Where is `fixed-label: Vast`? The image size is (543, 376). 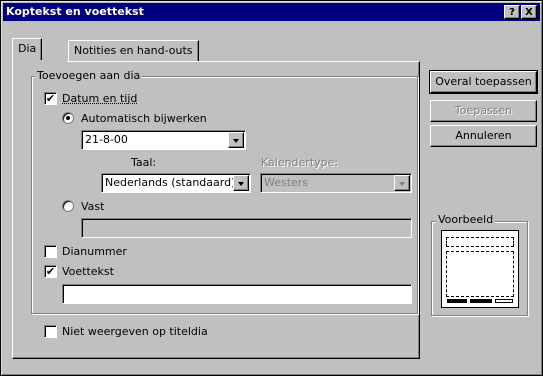
fixed-label: Vast is located at coordinates (92, 206).